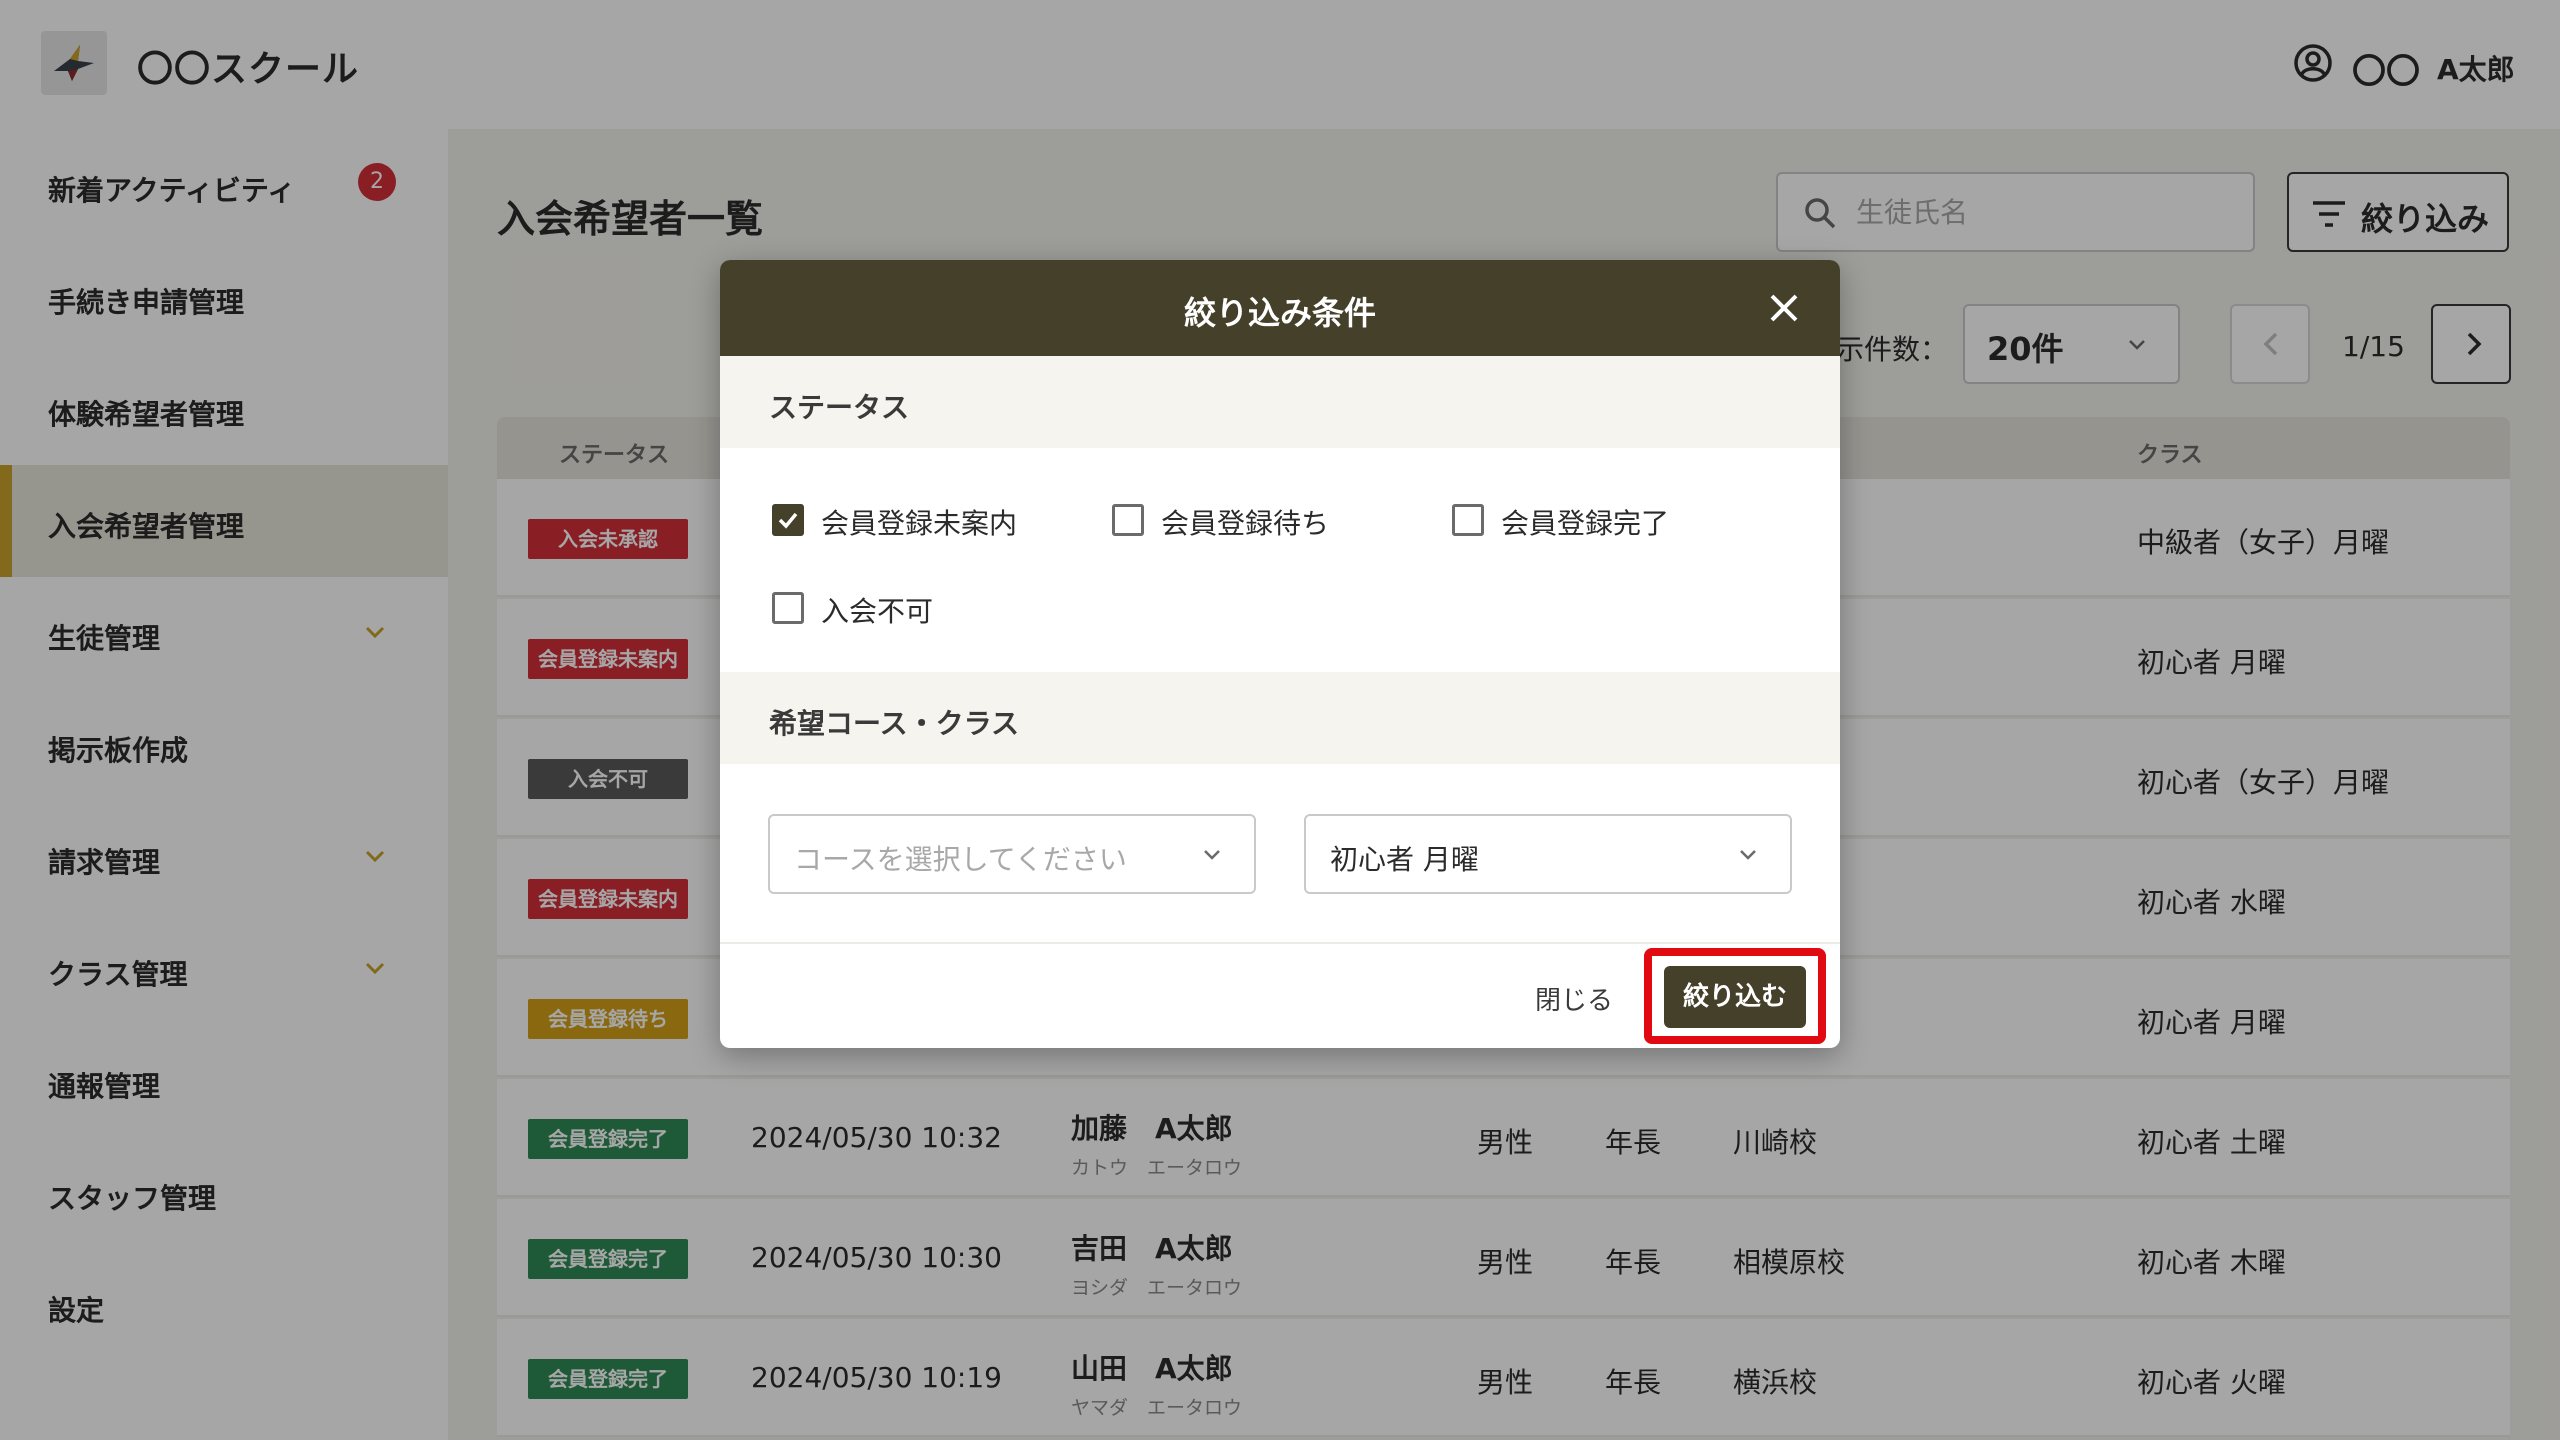 This screenshot has width=2560, height=1440. I want to click on class-select-value: 初心者 月曜, so click(1404, 859).